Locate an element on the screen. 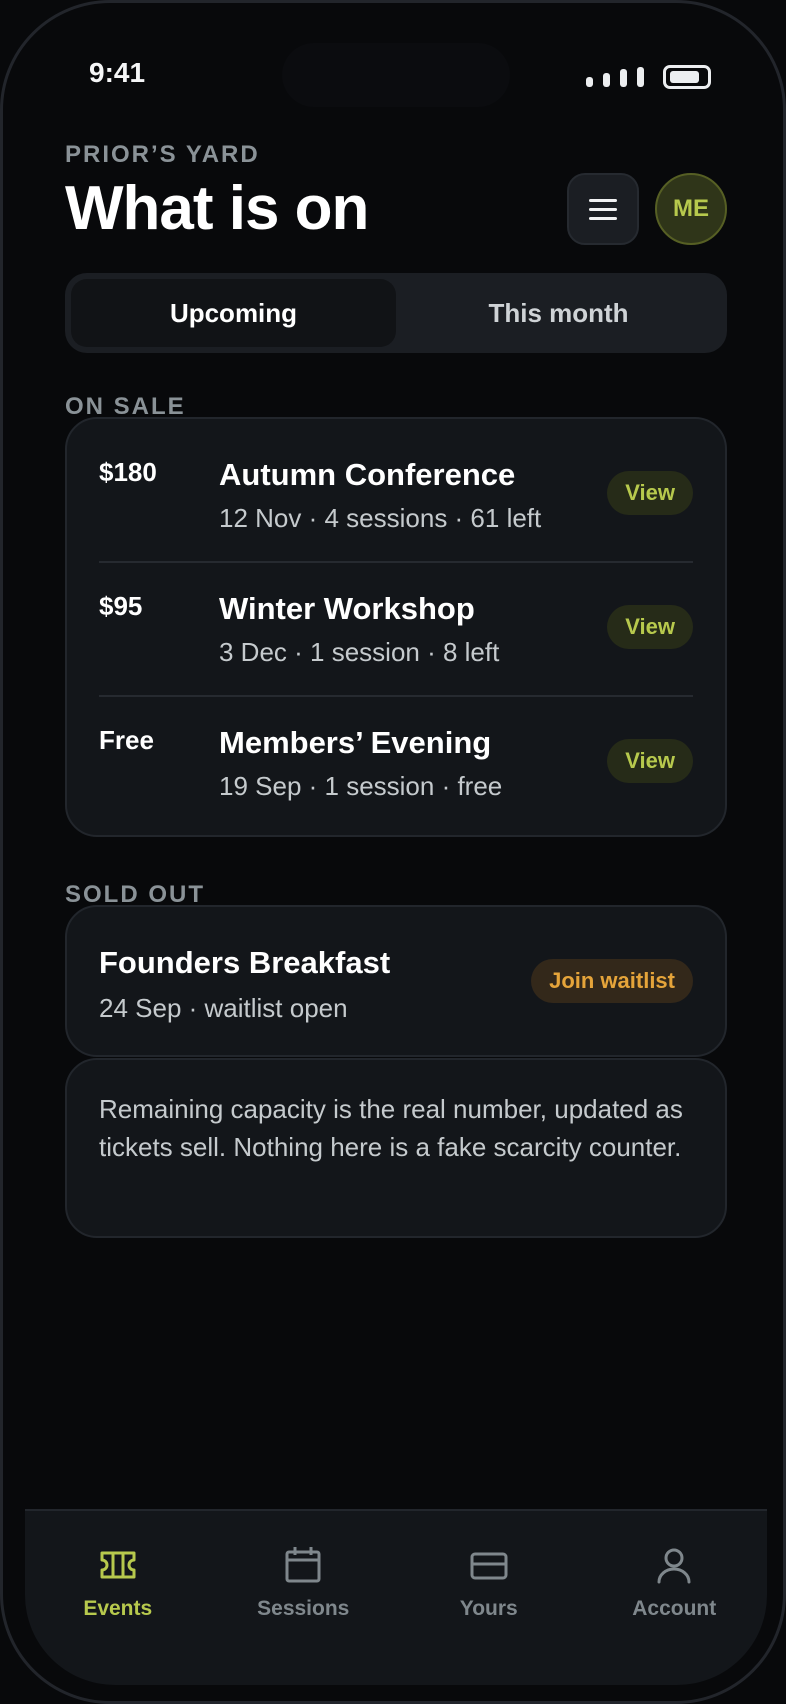  event-price: $180 is located at coordinates (128, 472).